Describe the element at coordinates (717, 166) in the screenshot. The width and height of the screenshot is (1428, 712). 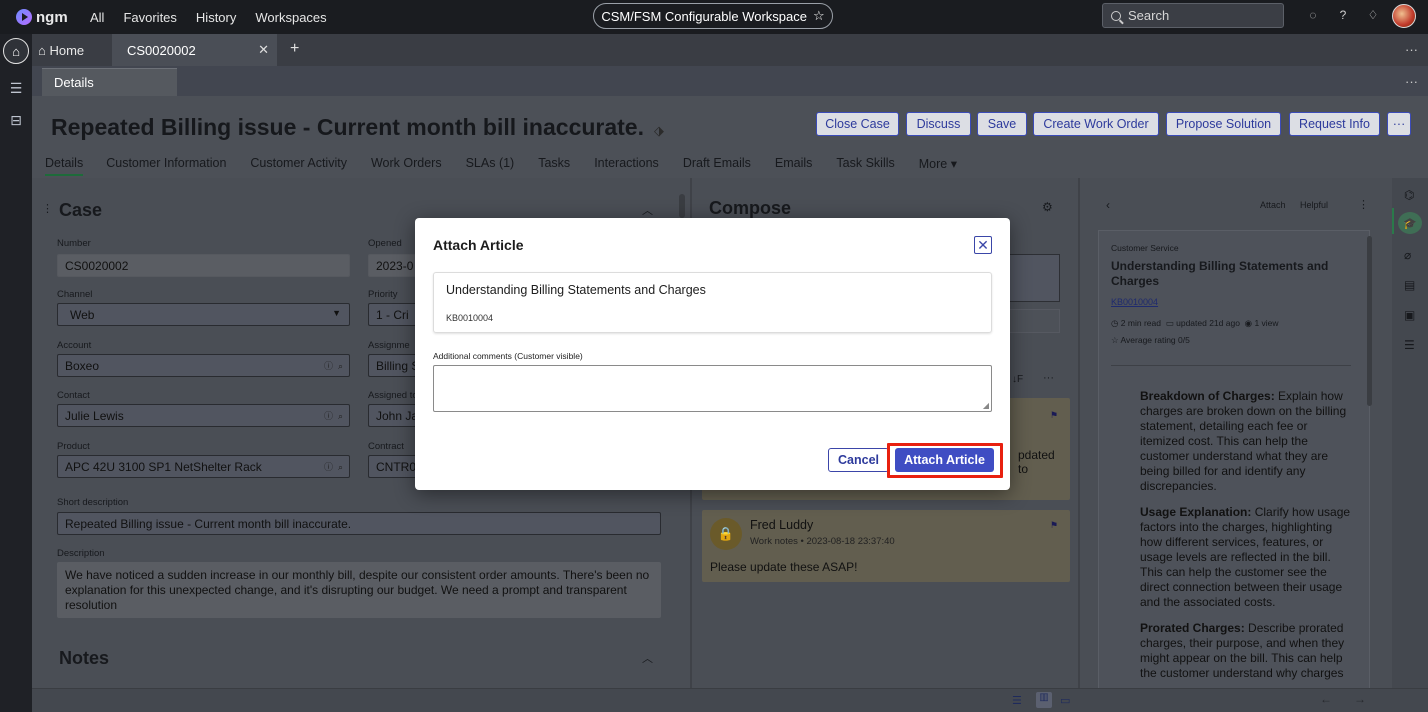
I see `tab-draft-emails: Draft Emails` at that location.